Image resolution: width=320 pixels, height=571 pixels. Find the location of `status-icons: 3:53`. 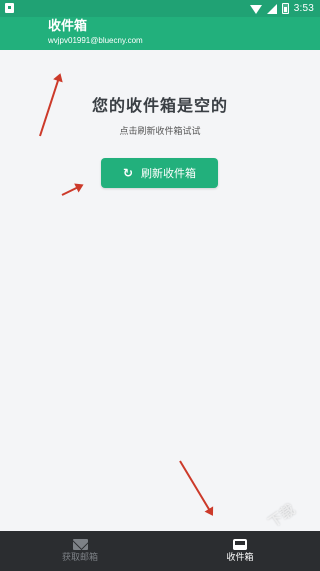

status-icons: 3:53 is located at coordinates (281, 8).